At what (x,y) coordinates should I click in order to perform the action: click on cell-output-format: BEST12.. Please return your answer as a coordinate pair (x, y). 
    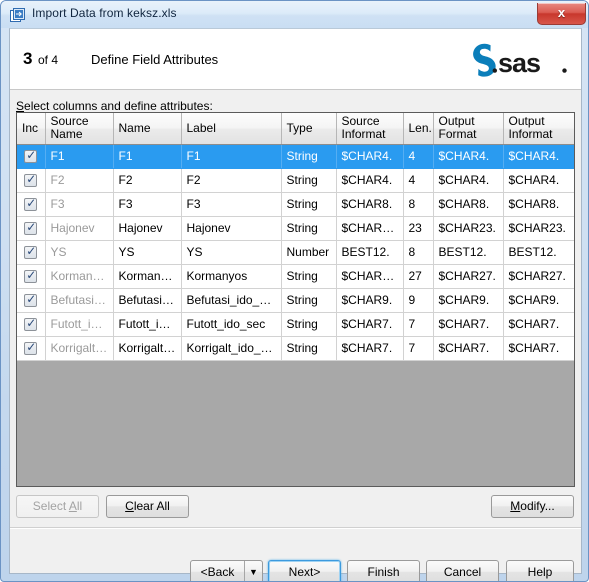
    Looking at the image, I should click on (468, 252).